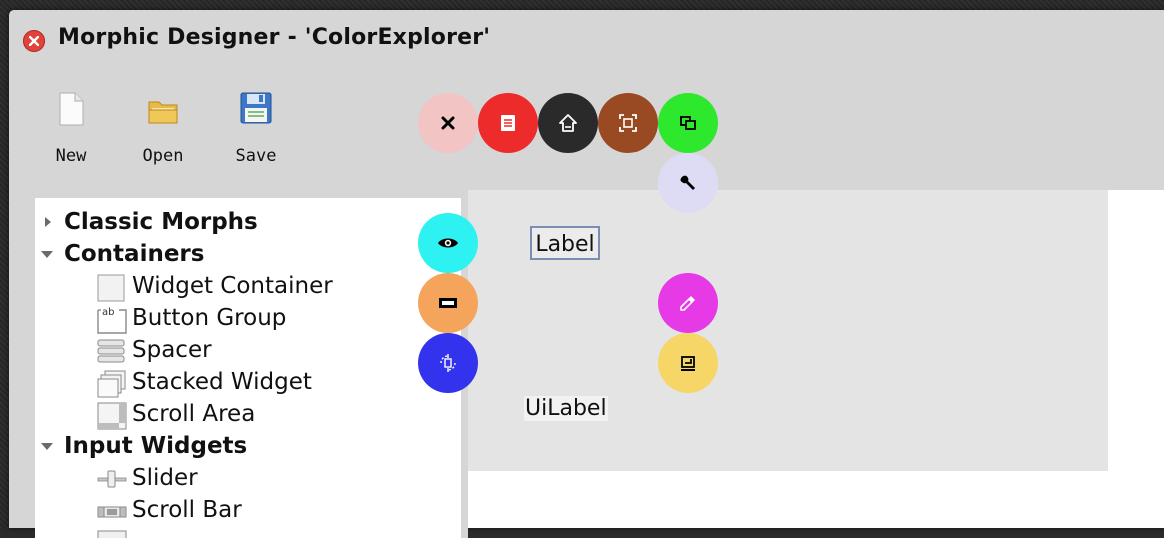 This screenshot has height=538, width=1164. I want to click on tree-category-containers: Containers, so click(245, 254).